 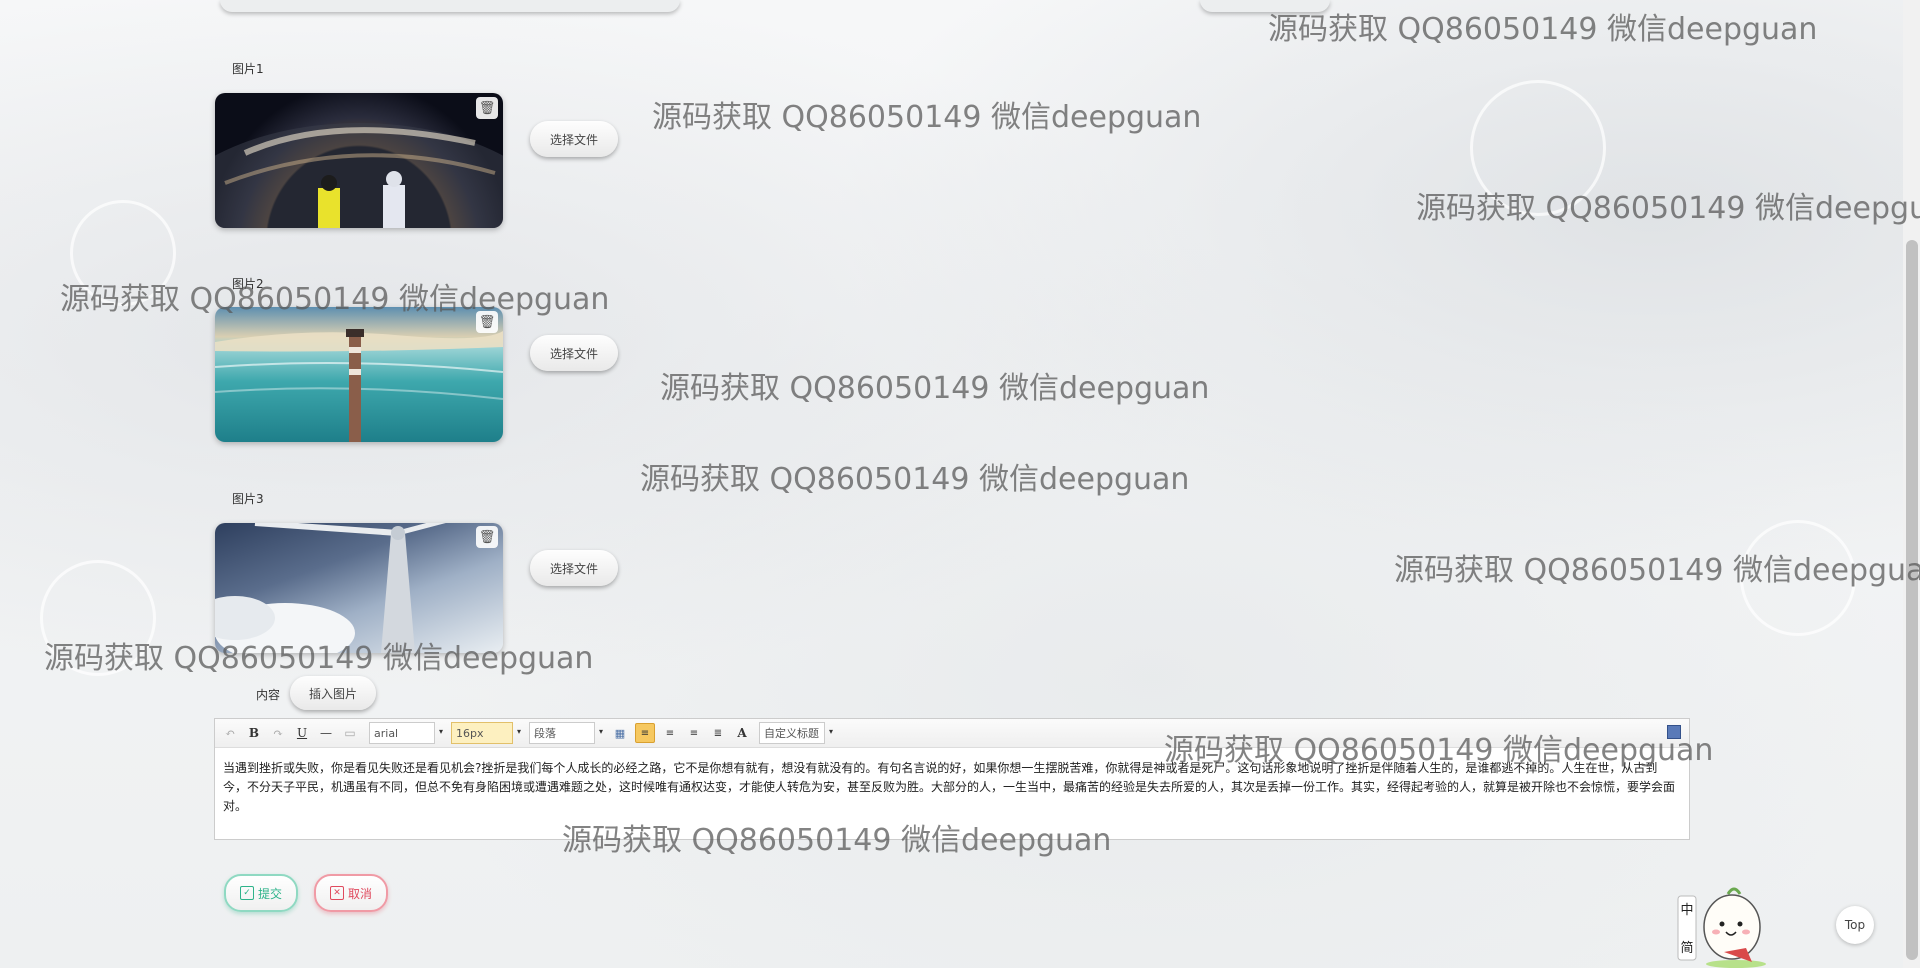 What do you see at coordinates (350, 733) in the screenshot?
I see `clear-format-icon: ▭` at bounding box center [350, 733].